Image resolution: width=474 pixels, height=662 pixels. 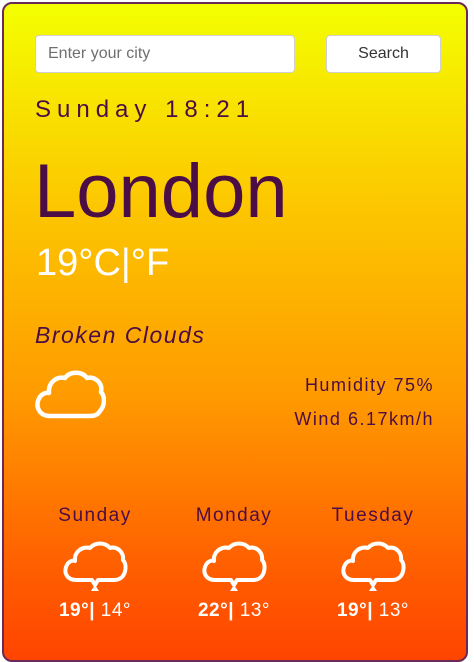 I want to click on forecast-day: Monday 22°| 13°, so click(x=234, y=562).